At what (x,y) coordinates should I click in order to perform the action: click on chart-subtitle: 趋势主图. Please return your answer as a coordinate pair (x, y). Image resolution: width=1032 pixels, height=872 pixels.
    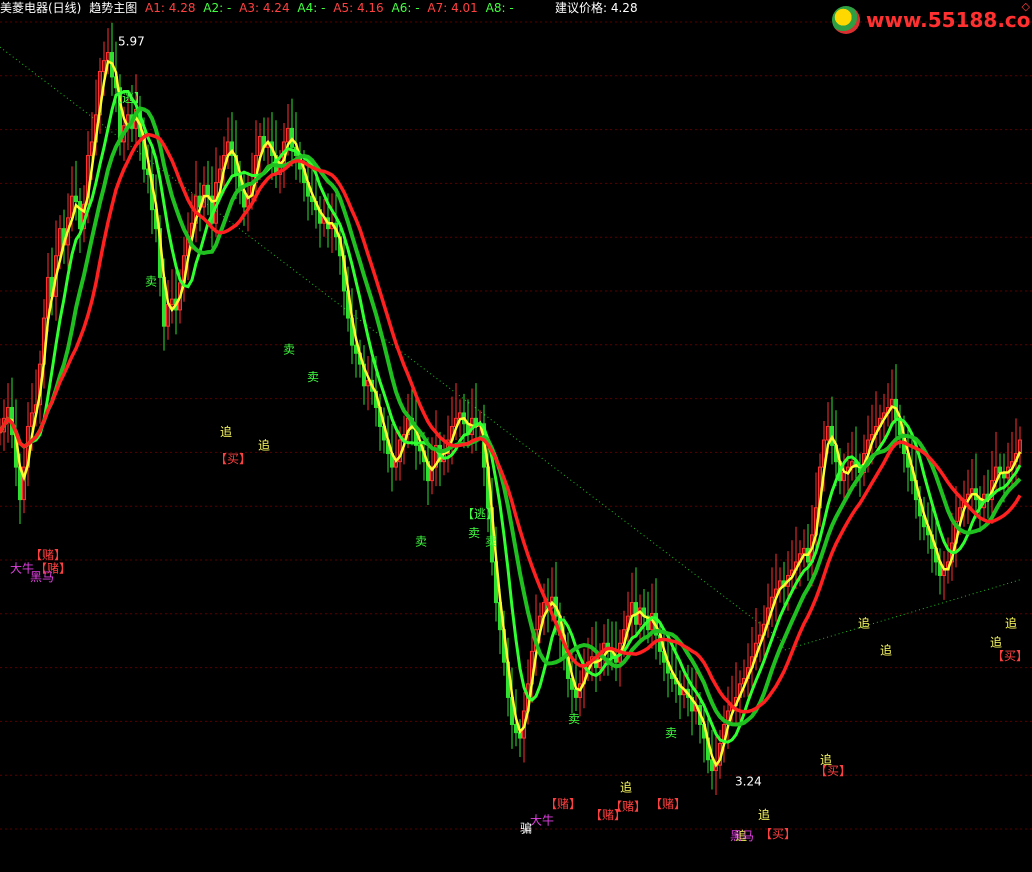
    Looking at the image, I should click on (113, 8).